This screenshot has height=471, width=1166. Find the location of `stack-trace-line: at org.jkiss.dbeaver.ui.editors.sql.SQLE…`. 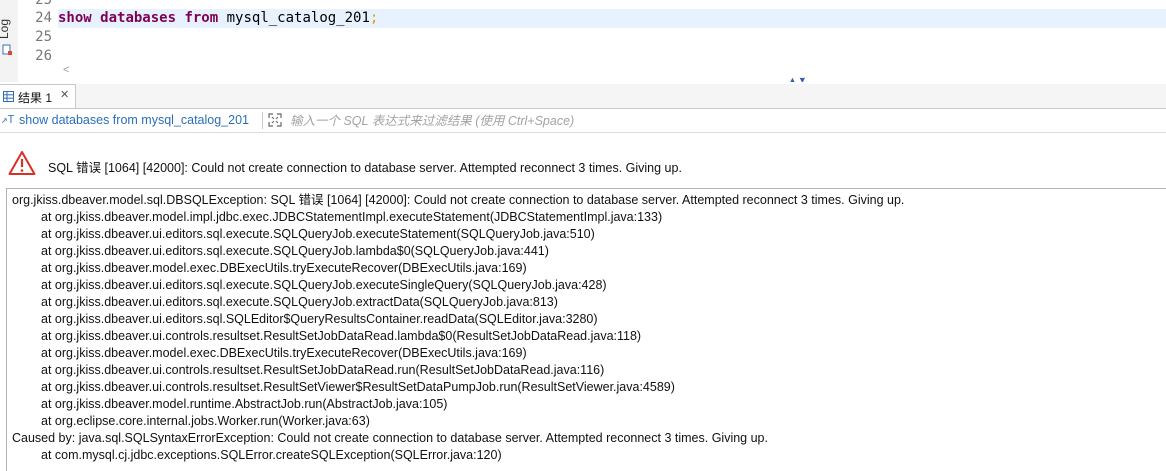

stack-trace-line: at org.jkiss.dbeaver.ui.editors.sql.SQLE… is located at coordinates (319, 319).